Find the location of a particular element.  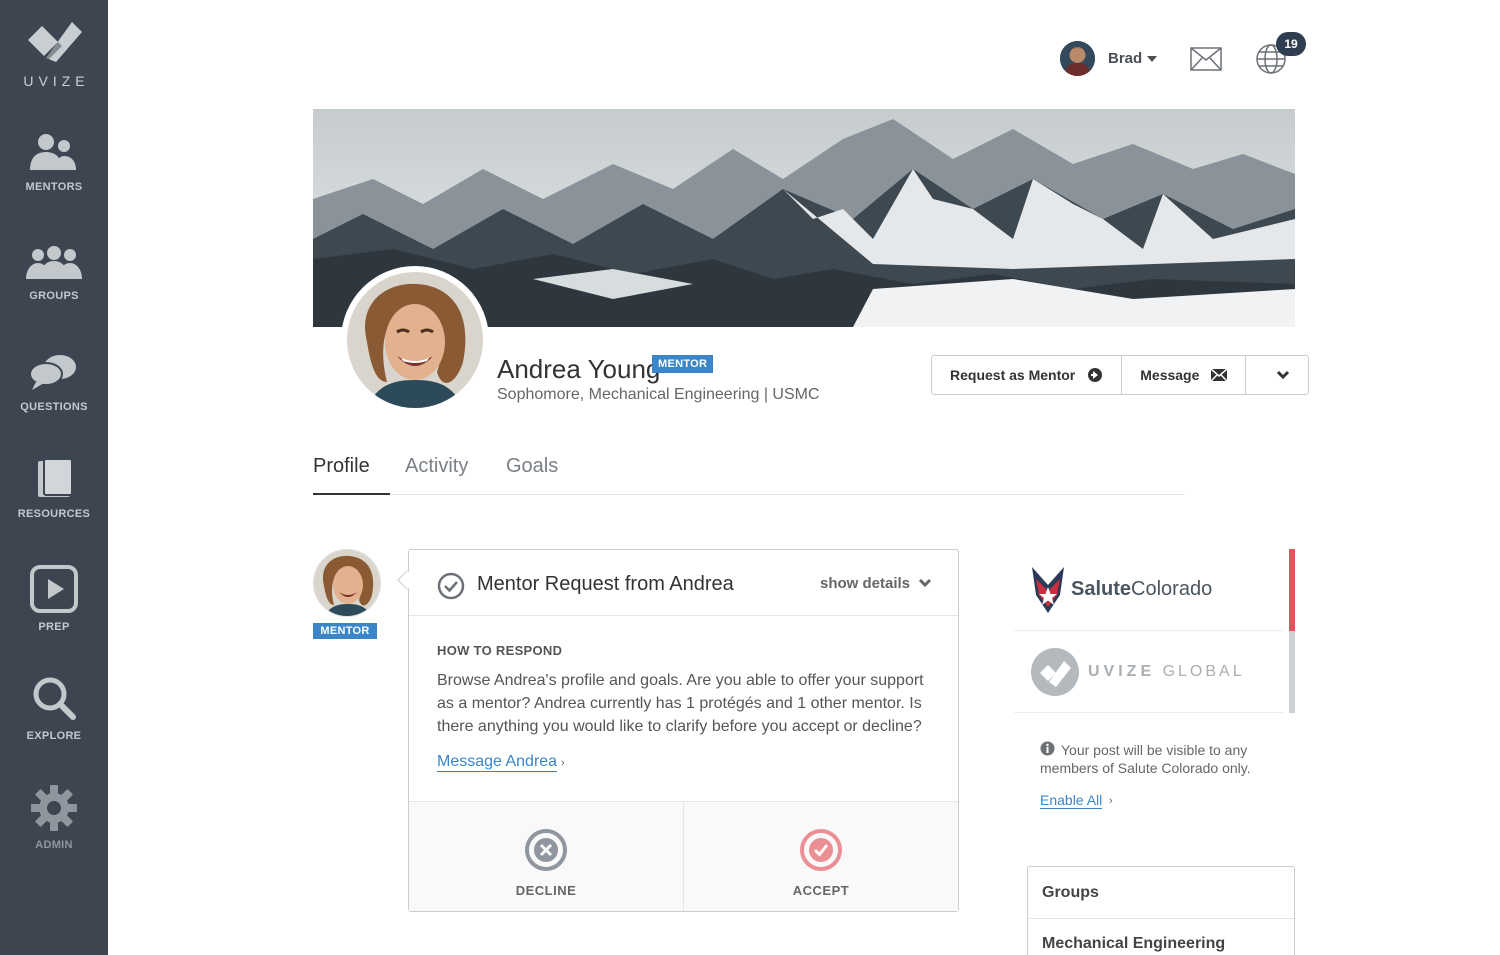

mail-icon is located at coordinates (1206, 59).